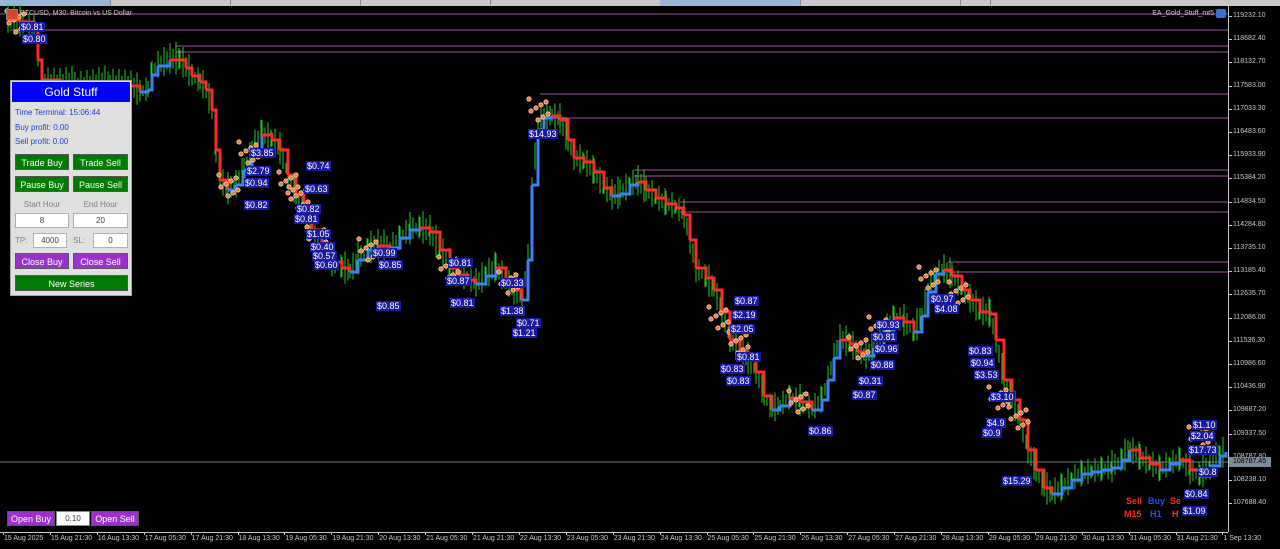 The width and height of the screenshot is (1280, 549). Describe the element at coordinates (543, 134) in the screenshot. I see `profit-tag: $14.93` at that location.